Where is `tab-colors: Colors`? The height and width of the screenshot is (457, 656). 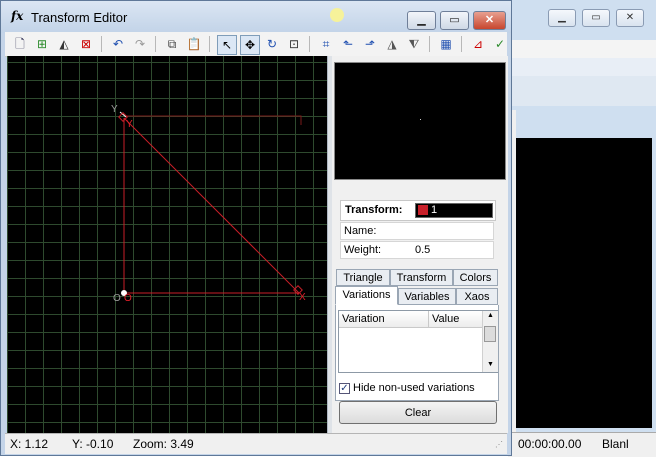
tab-colors: Colors is located at coordinates (475, 277).